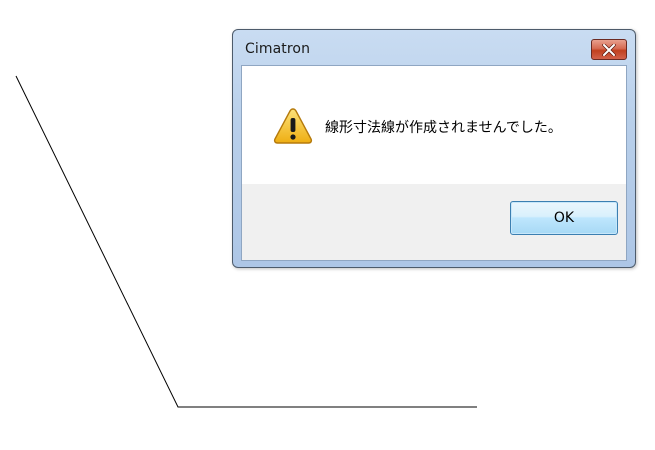 Image resolution: width=655 pixels, height=450 pixels. I want to click on close-button, so click(609, 49).